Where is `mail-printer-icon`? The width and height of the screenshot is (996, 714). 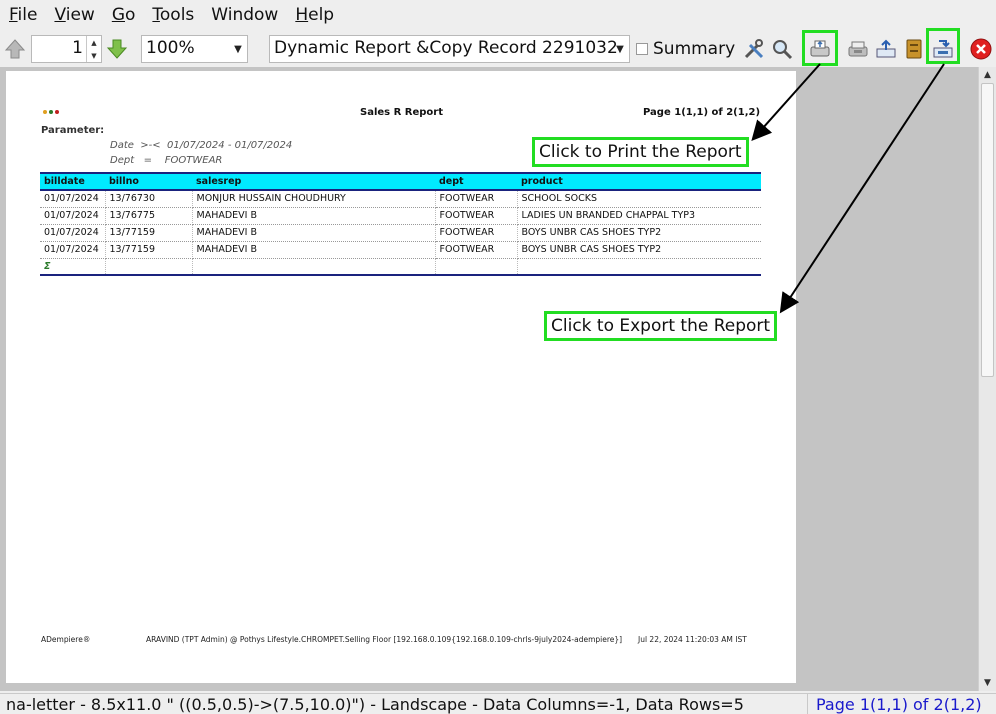
mail-printer-icon is located at coordinates (858, 49).